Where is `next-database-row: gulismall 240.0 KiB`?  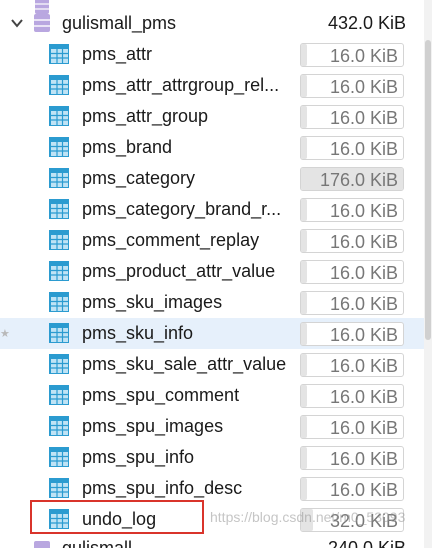 next-database-row: gulismall 240.0 KiB is located at coordinates (216, 541).